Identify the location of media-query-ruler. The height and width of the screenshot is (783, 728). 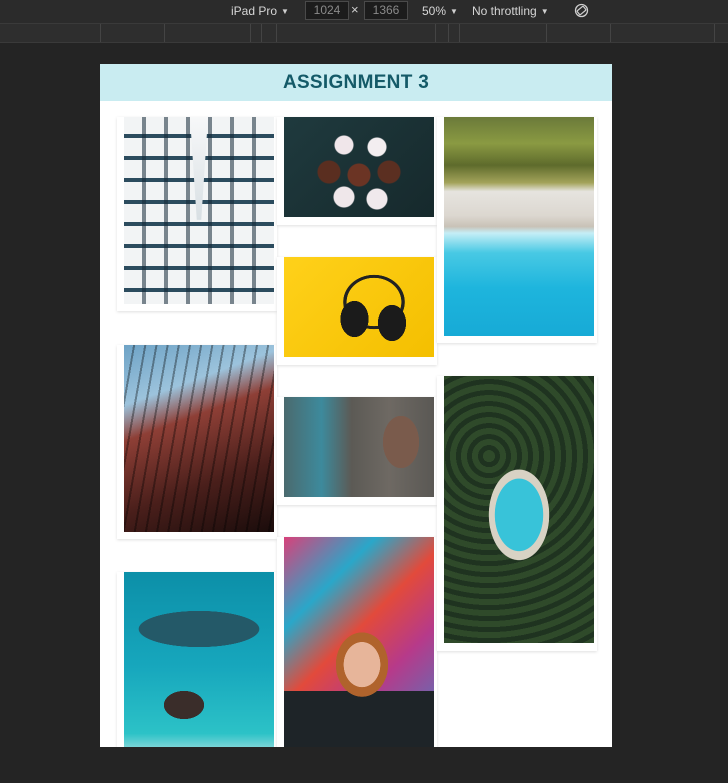
(364, 33).